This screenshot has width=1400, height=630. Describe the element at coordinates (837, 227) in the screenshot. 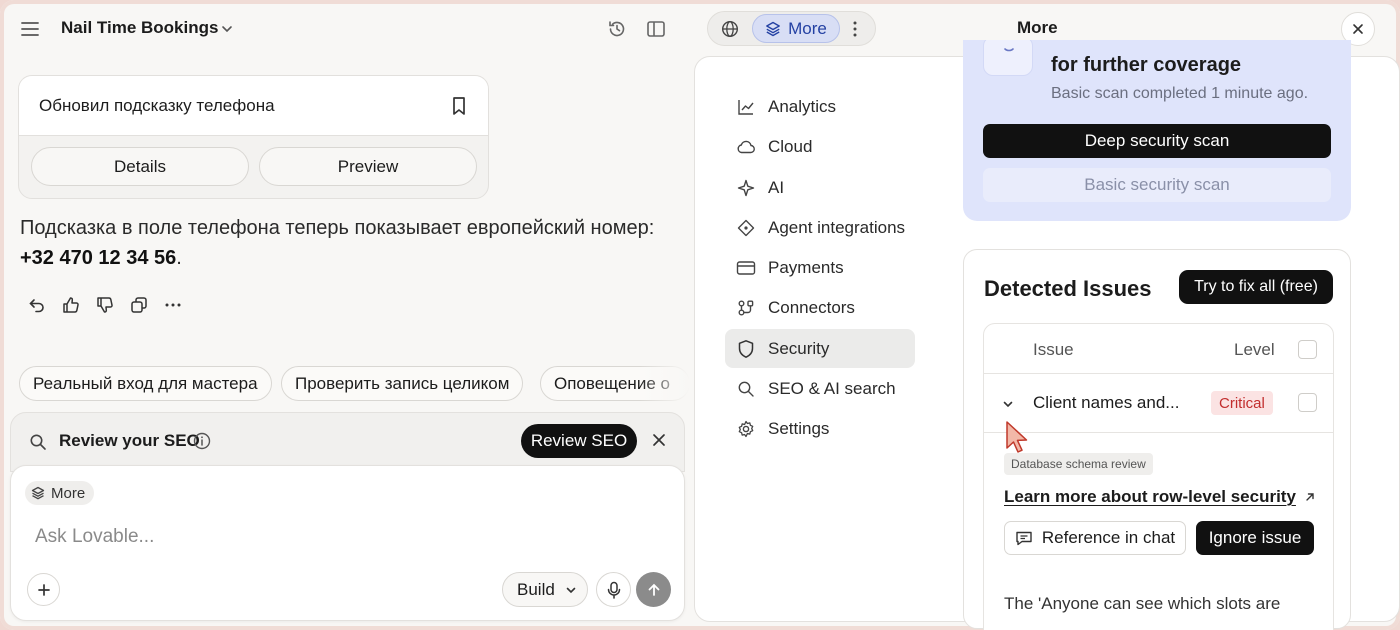

I see `nav-item-label: Agent integrations` at that location.